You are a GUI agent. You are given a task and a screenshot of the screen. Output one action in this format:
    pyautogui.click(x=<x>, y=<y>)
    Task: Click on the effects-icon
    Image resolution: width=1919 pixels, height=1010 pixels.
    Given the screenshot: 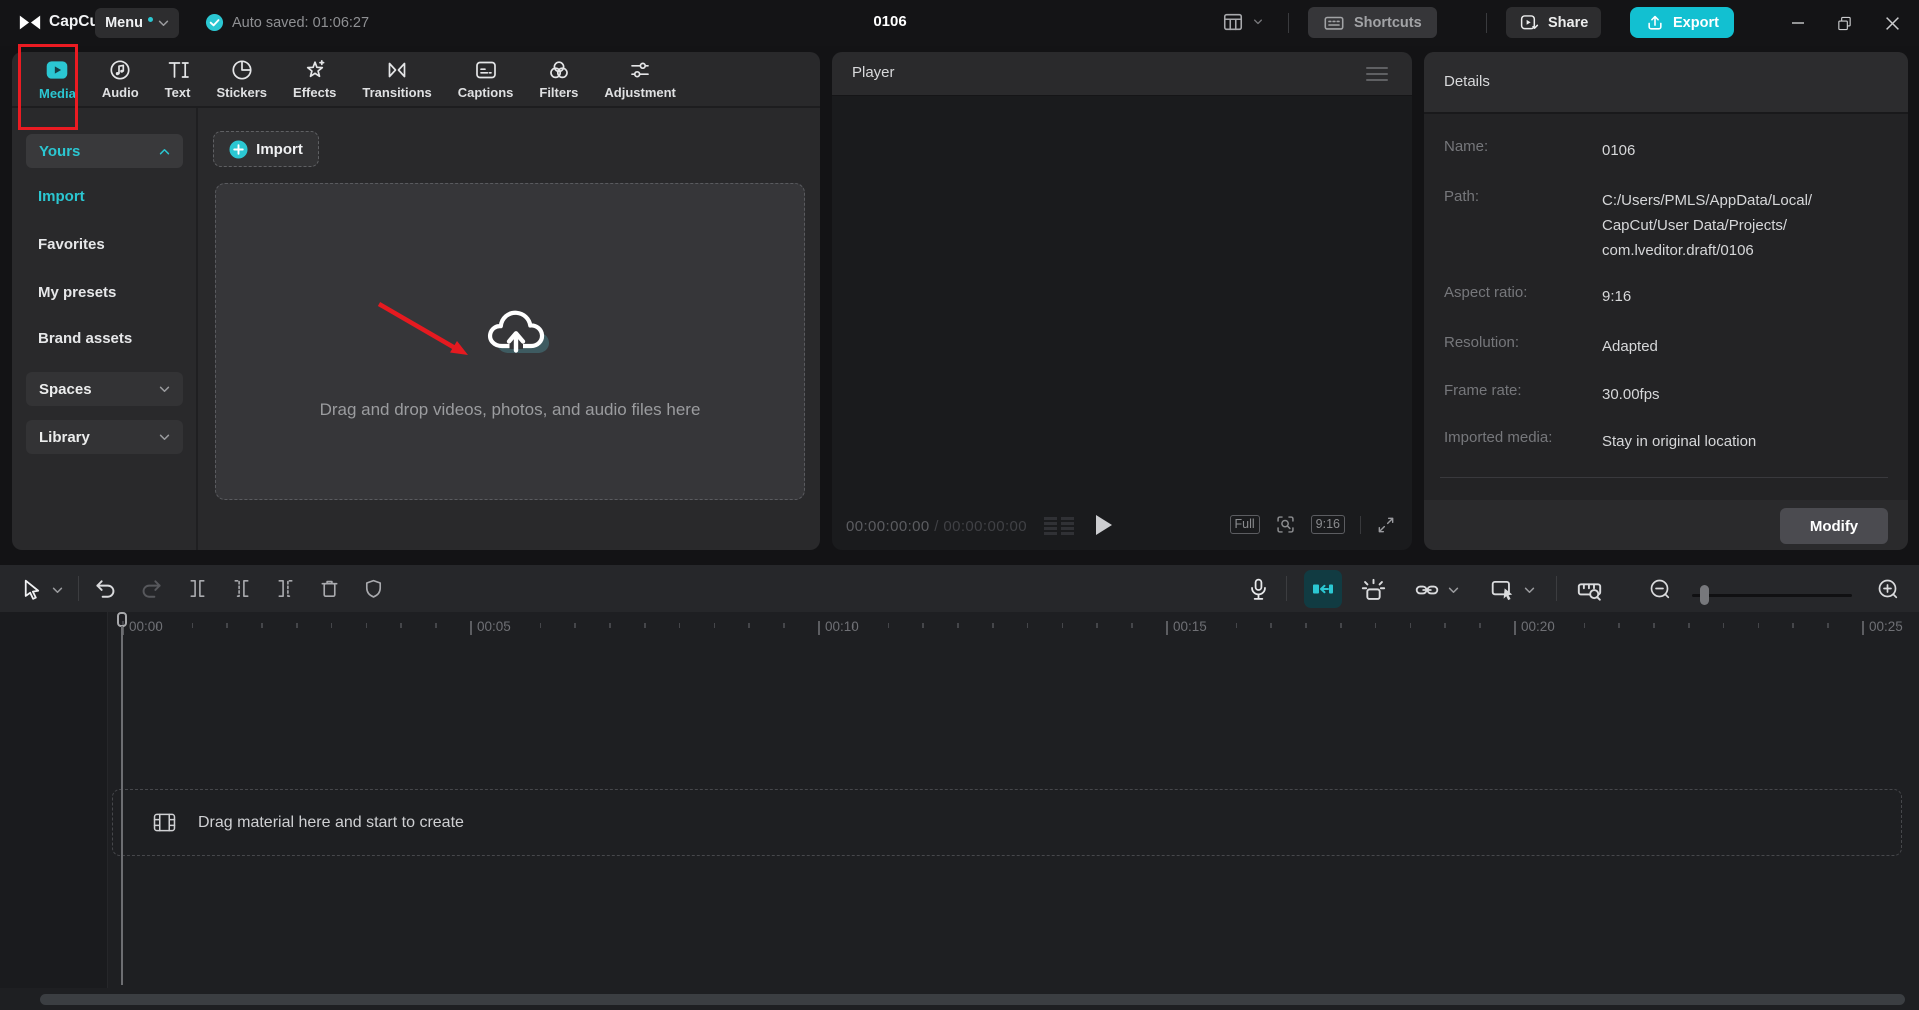 What is the action you would take?
    pyautogui.click(x=315, y=68)
    